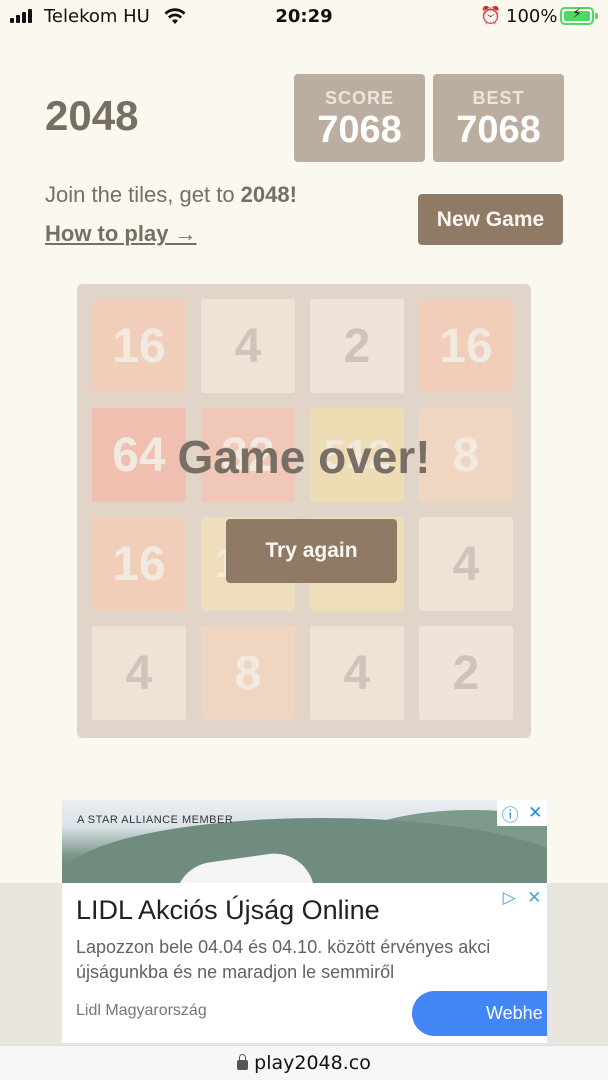  I want to click on ad-source: Lidl Magyarország, so click(141, 1010).